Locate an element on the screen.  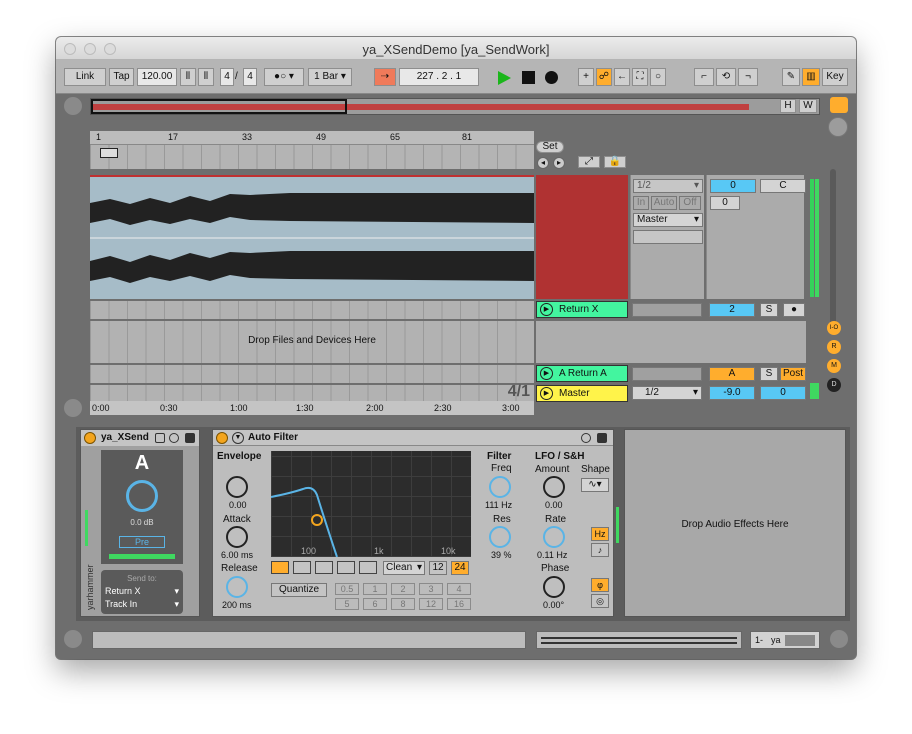
slope-12-button: 12 is located at coordinates (438, 568).